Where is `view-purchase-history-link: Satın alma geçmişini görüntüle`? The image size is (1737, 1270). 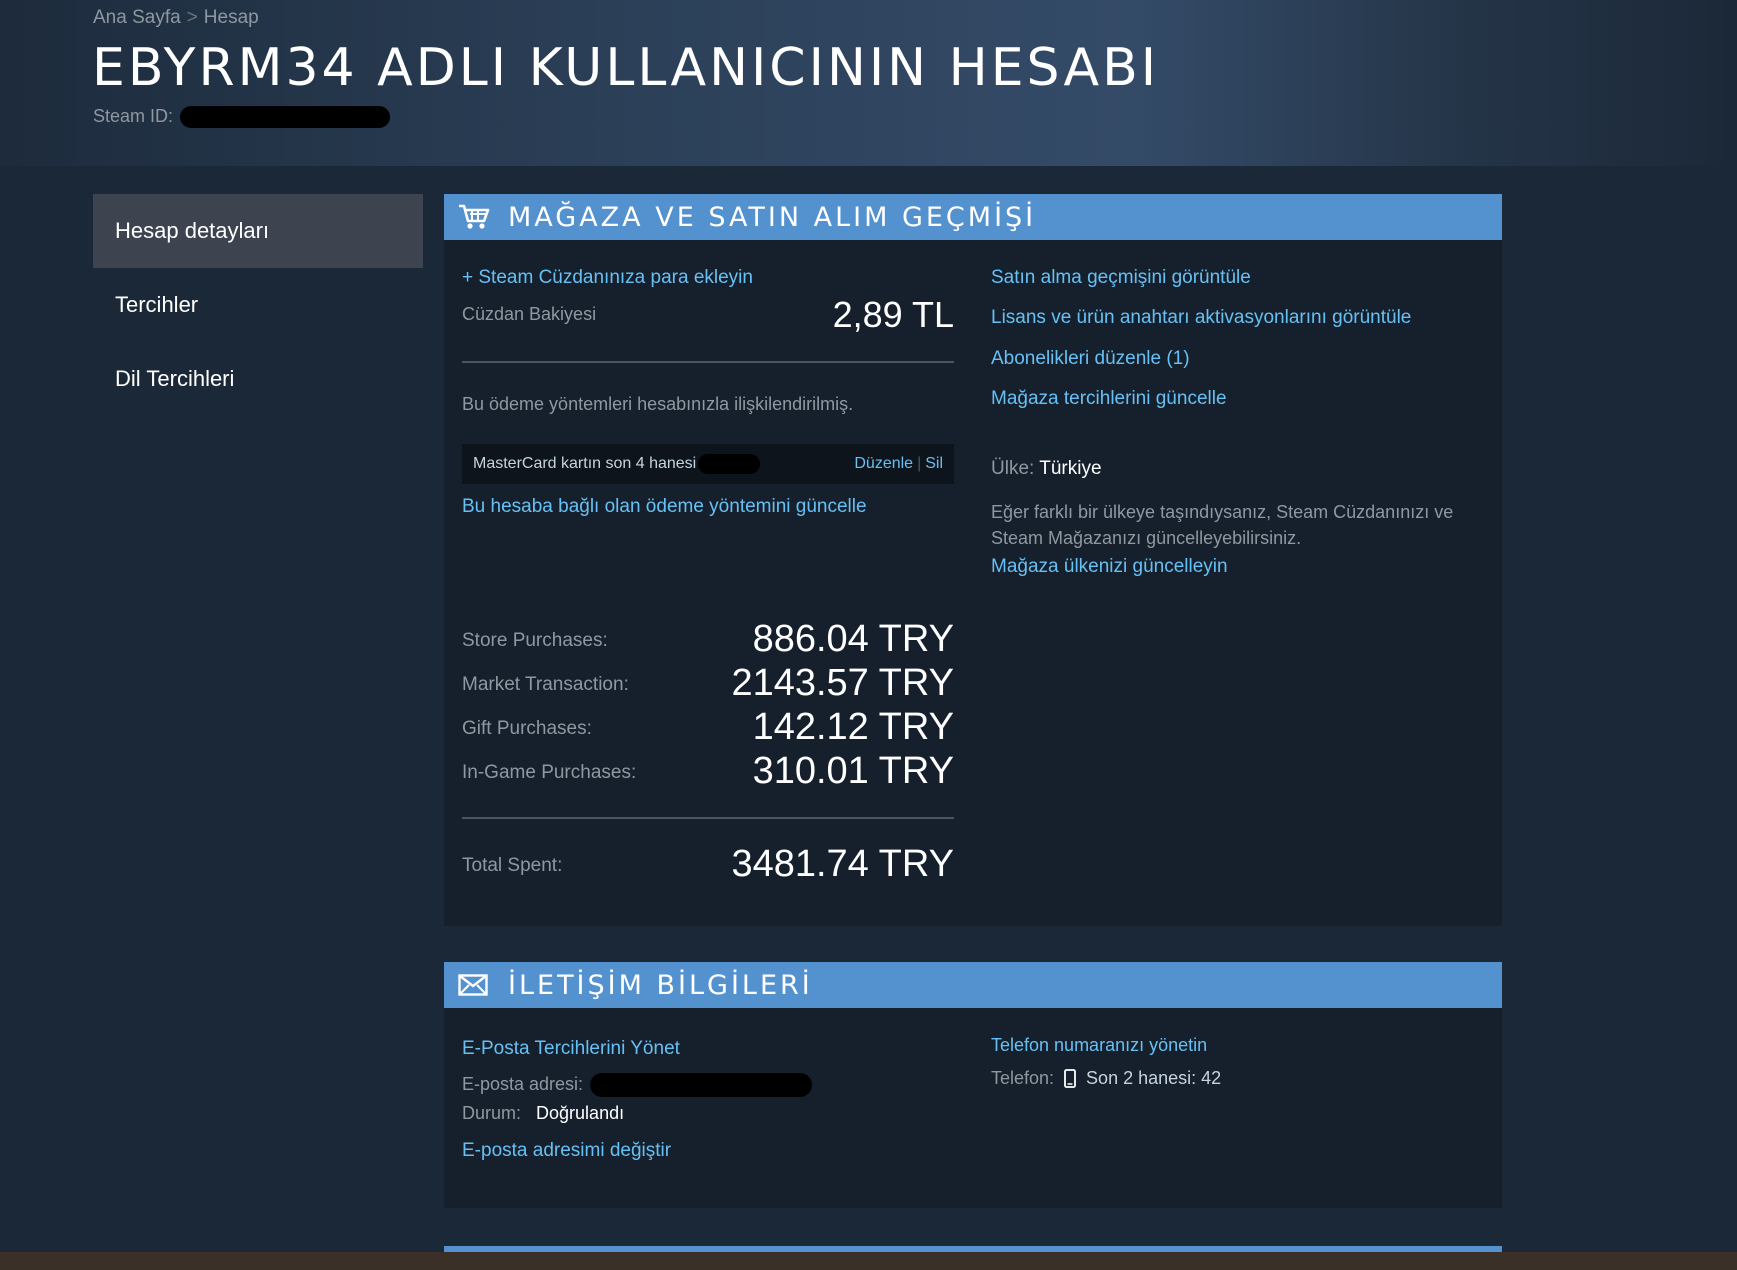 view-purchase-history-link: Satın alma geçmişini görüntüle is located at coordinates (1121, 278).